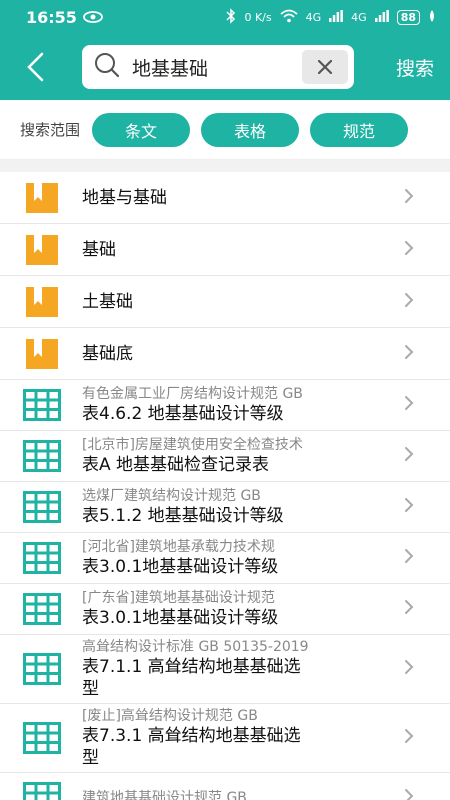 The width and height of the screenshot is (450, 800). I want to click on result-source: 高耸结构设计标准 GB 50135-2019, so click(195, 647).